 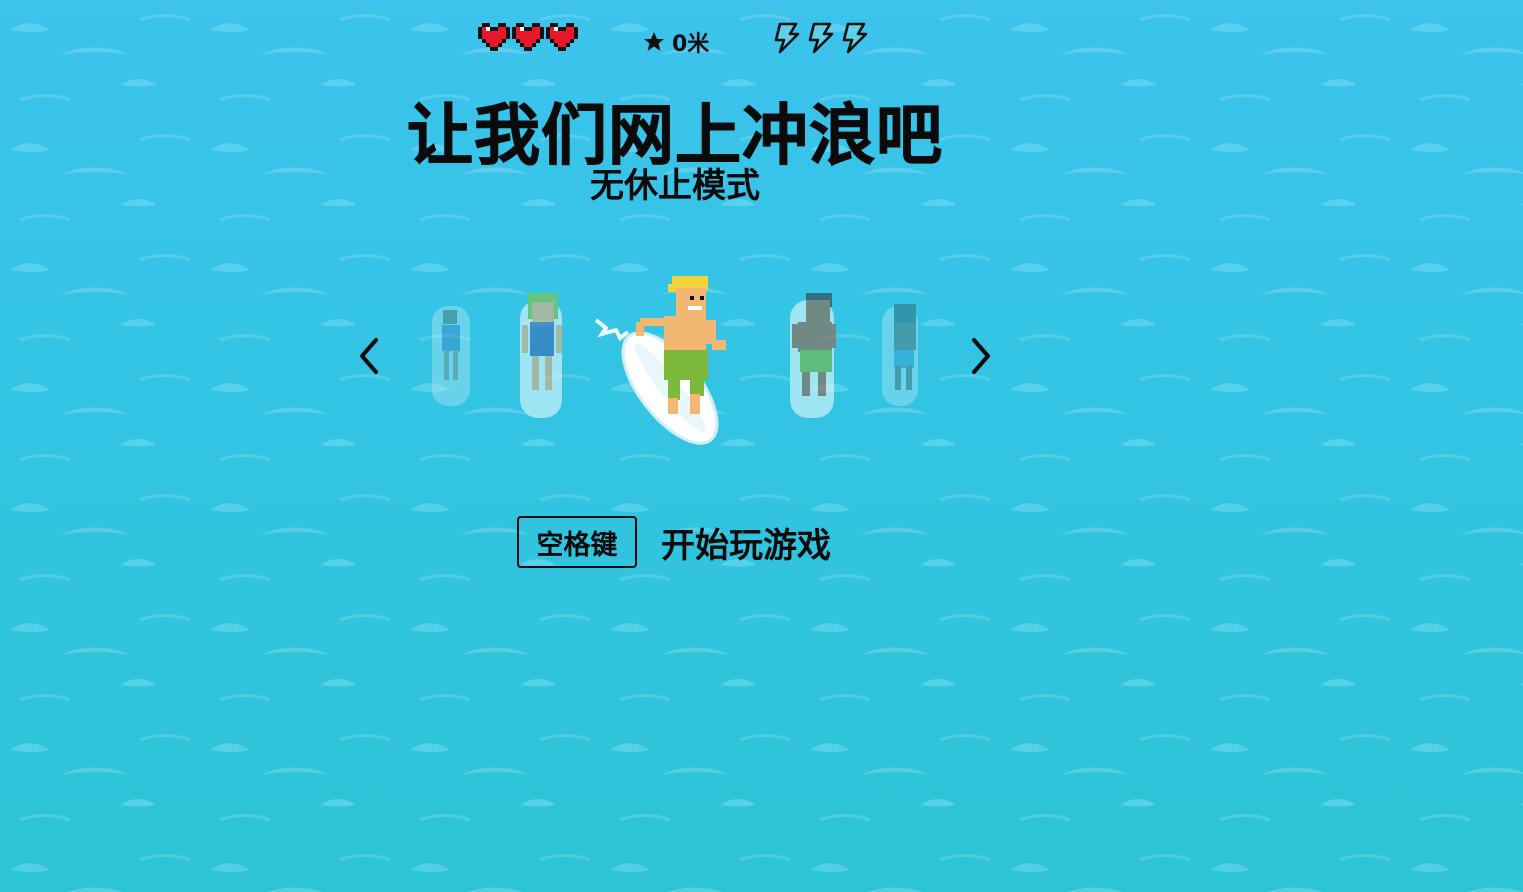 I want to click on surfer-selected, so click(x=664, y=367).